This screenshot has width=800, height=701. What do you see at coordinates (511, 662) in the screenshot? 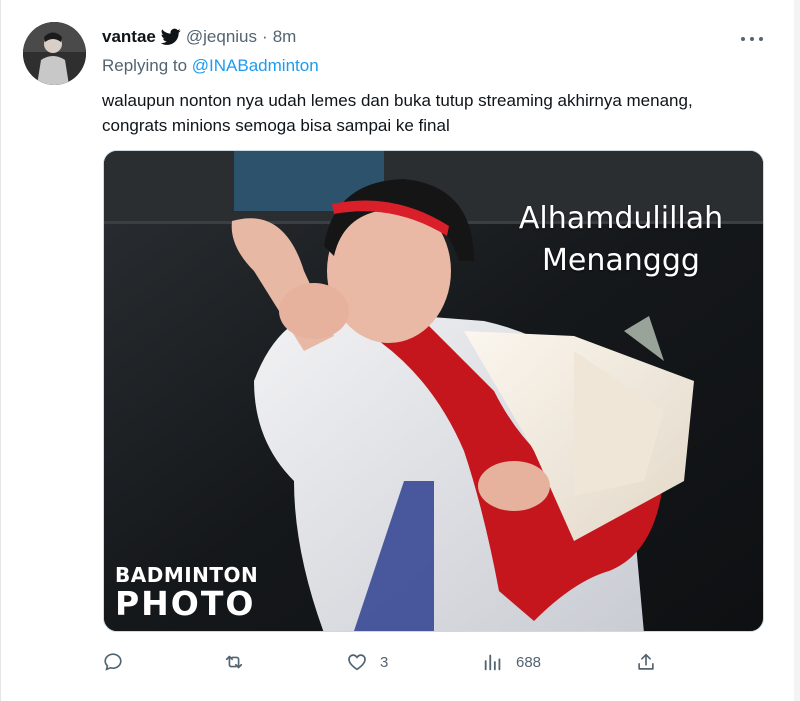
I see `views-button: 688` at bounding box center [511, 662].